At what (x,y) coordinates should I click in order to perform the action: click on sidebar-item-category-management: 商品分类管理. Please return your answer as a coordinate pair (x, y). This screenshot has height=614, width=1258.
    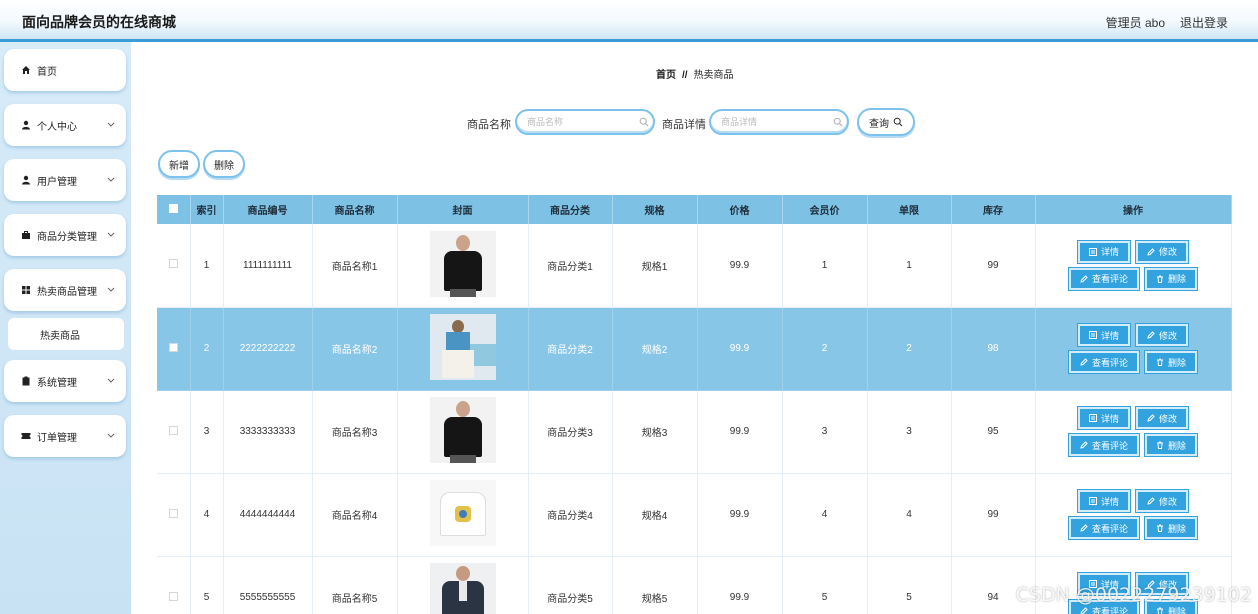
    Looking at the image, I should click on (65, 235).